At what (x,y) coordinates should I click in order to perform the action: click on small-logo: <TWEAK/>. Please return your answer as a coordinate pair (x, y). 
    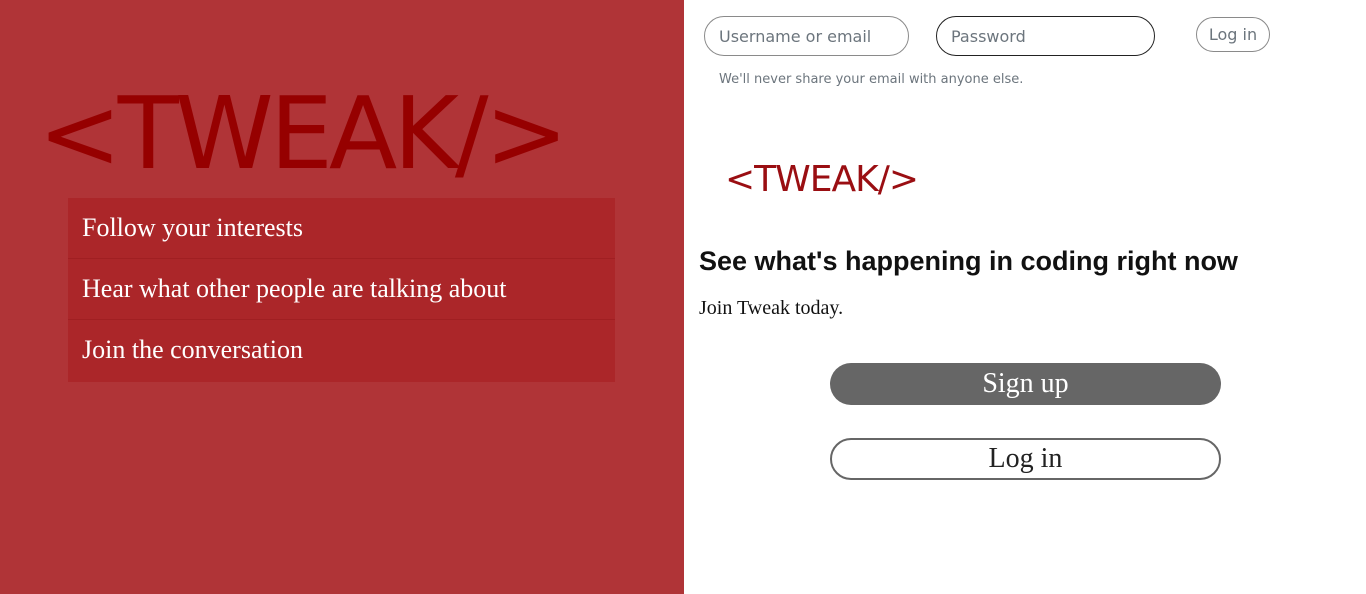
    Looking at the image, I should click on (822, 179).